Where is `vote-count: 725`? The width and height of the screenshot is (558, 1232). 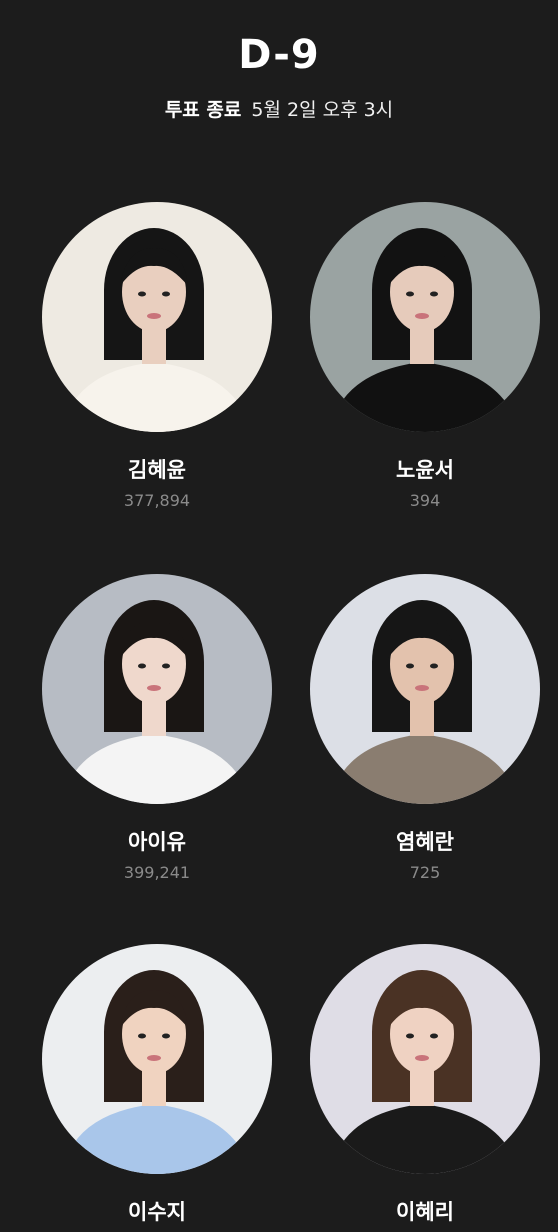 vote-count: 725 is located at coordinates (425, 872).